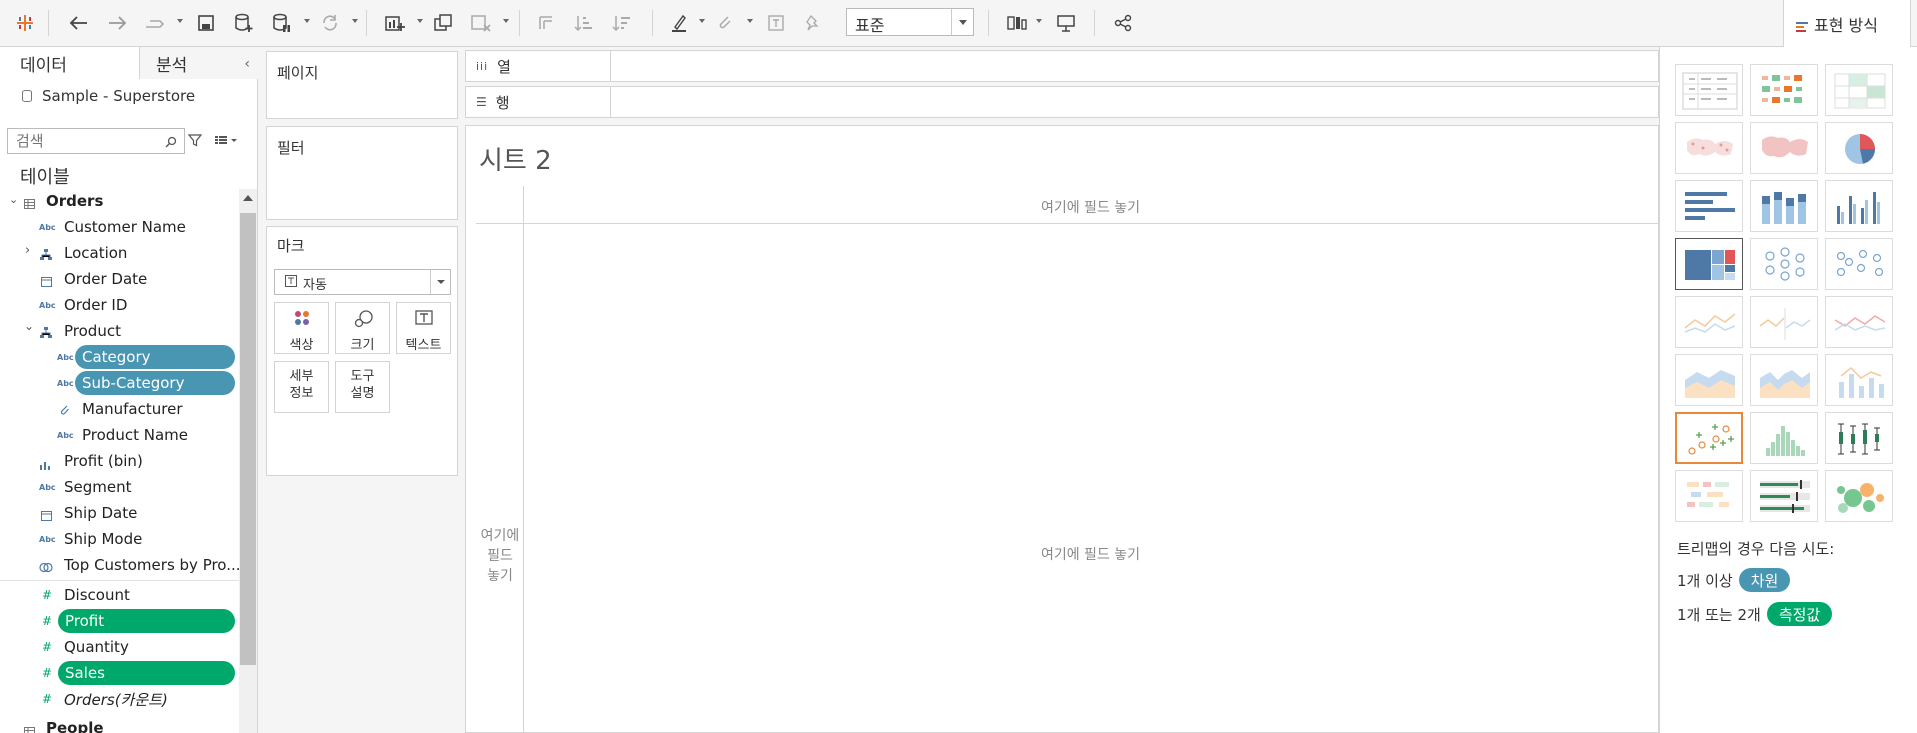  Describe the element at coordinates (1784, 148) in the screenshot. I see `filled-map-chart` at that location.